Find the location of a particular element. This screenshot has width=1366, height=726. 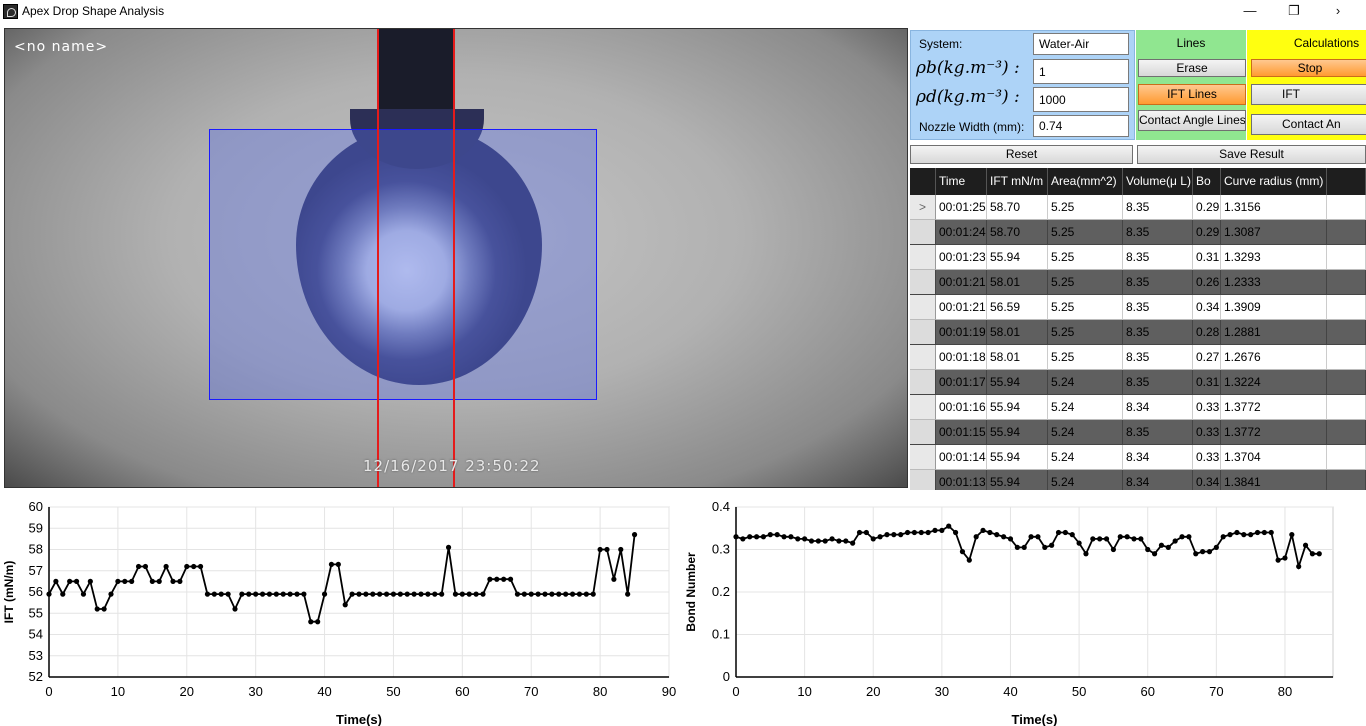

table-cell-curve-radius: 1.2333 is located at coordinates (1274, 282).